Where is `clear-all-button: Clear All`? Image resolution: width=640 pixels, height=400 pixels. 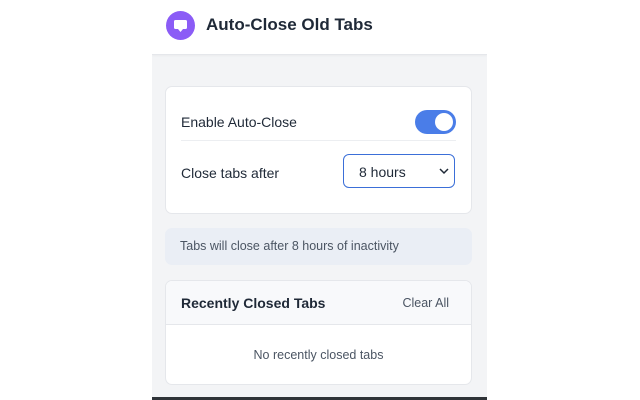 clear-all-button: Clear All is located at coordinates (425, 303).